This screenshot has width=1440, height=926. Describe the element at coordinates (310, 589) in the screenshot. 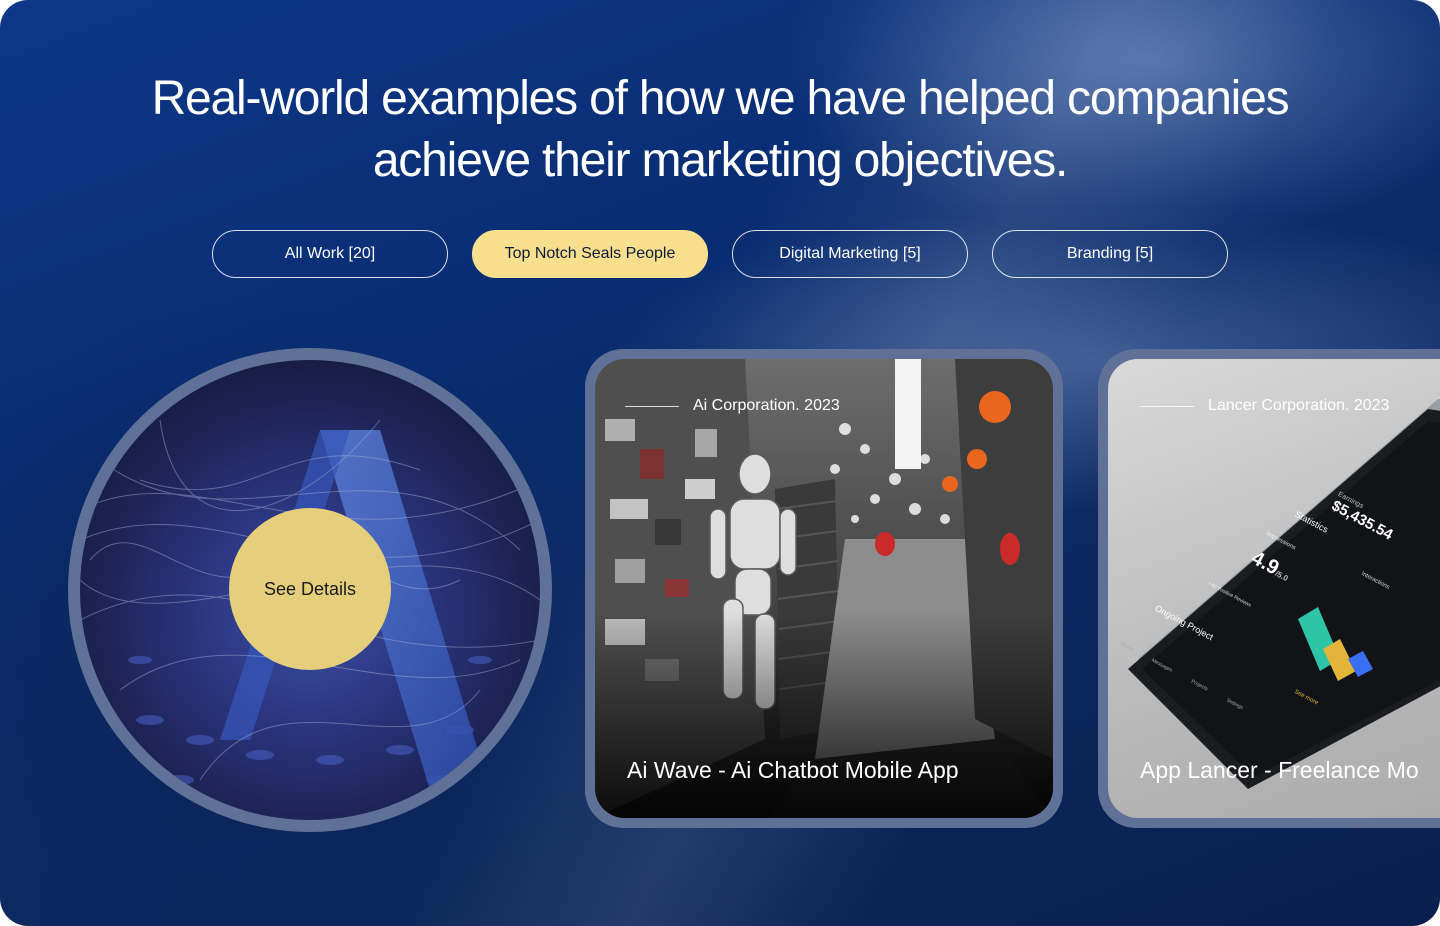

I see `see-details-button: See Details` at that location.